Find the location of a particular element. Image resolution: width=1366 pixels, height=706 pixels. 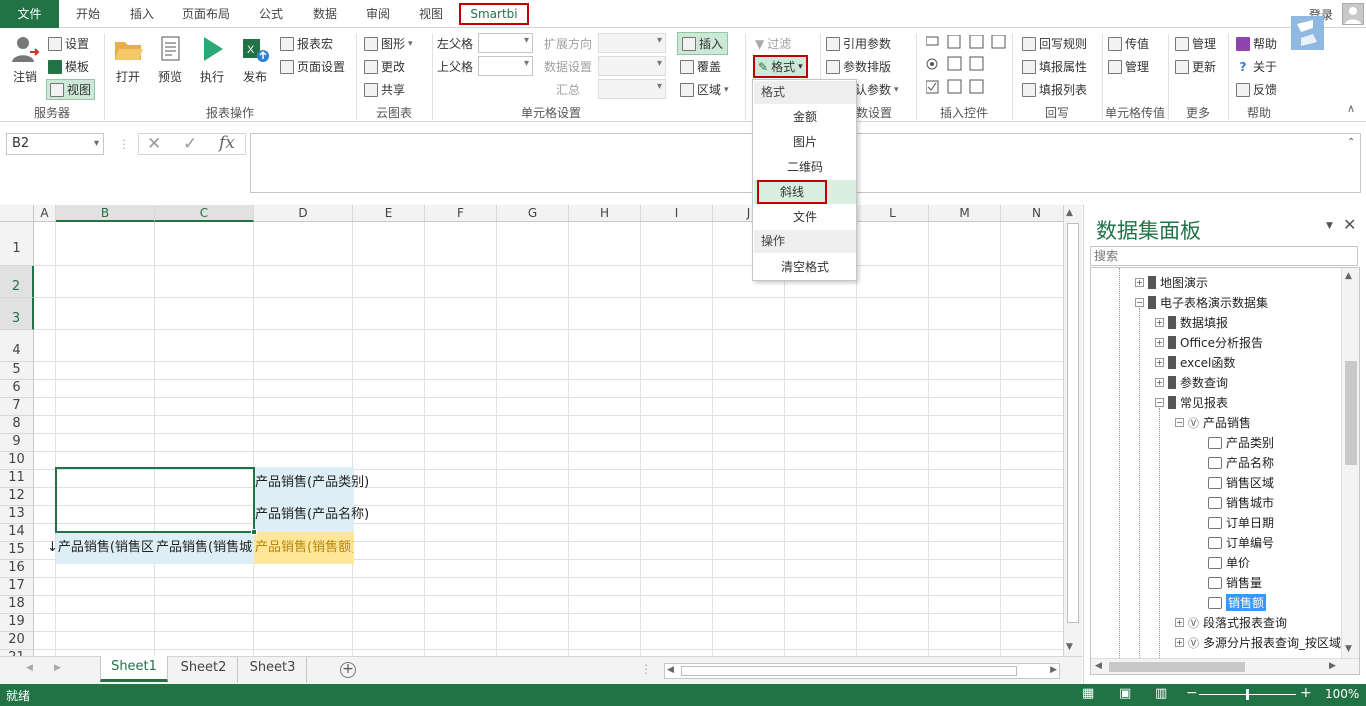

more-update-button: 更新 is located at coordinates (1195, 66).